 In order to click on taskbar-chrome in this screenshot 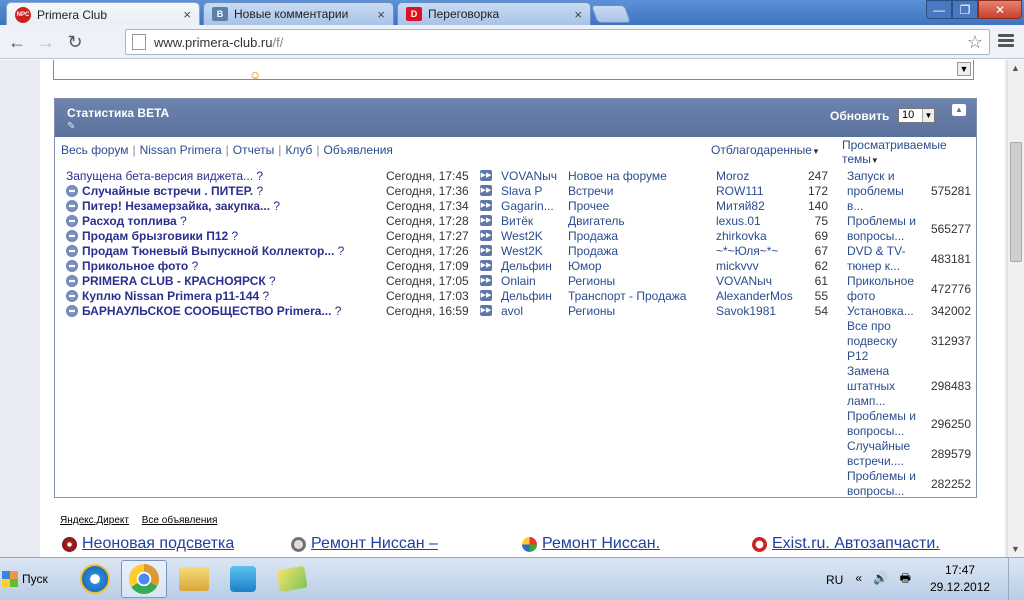, I will do `click(144, 579)`.